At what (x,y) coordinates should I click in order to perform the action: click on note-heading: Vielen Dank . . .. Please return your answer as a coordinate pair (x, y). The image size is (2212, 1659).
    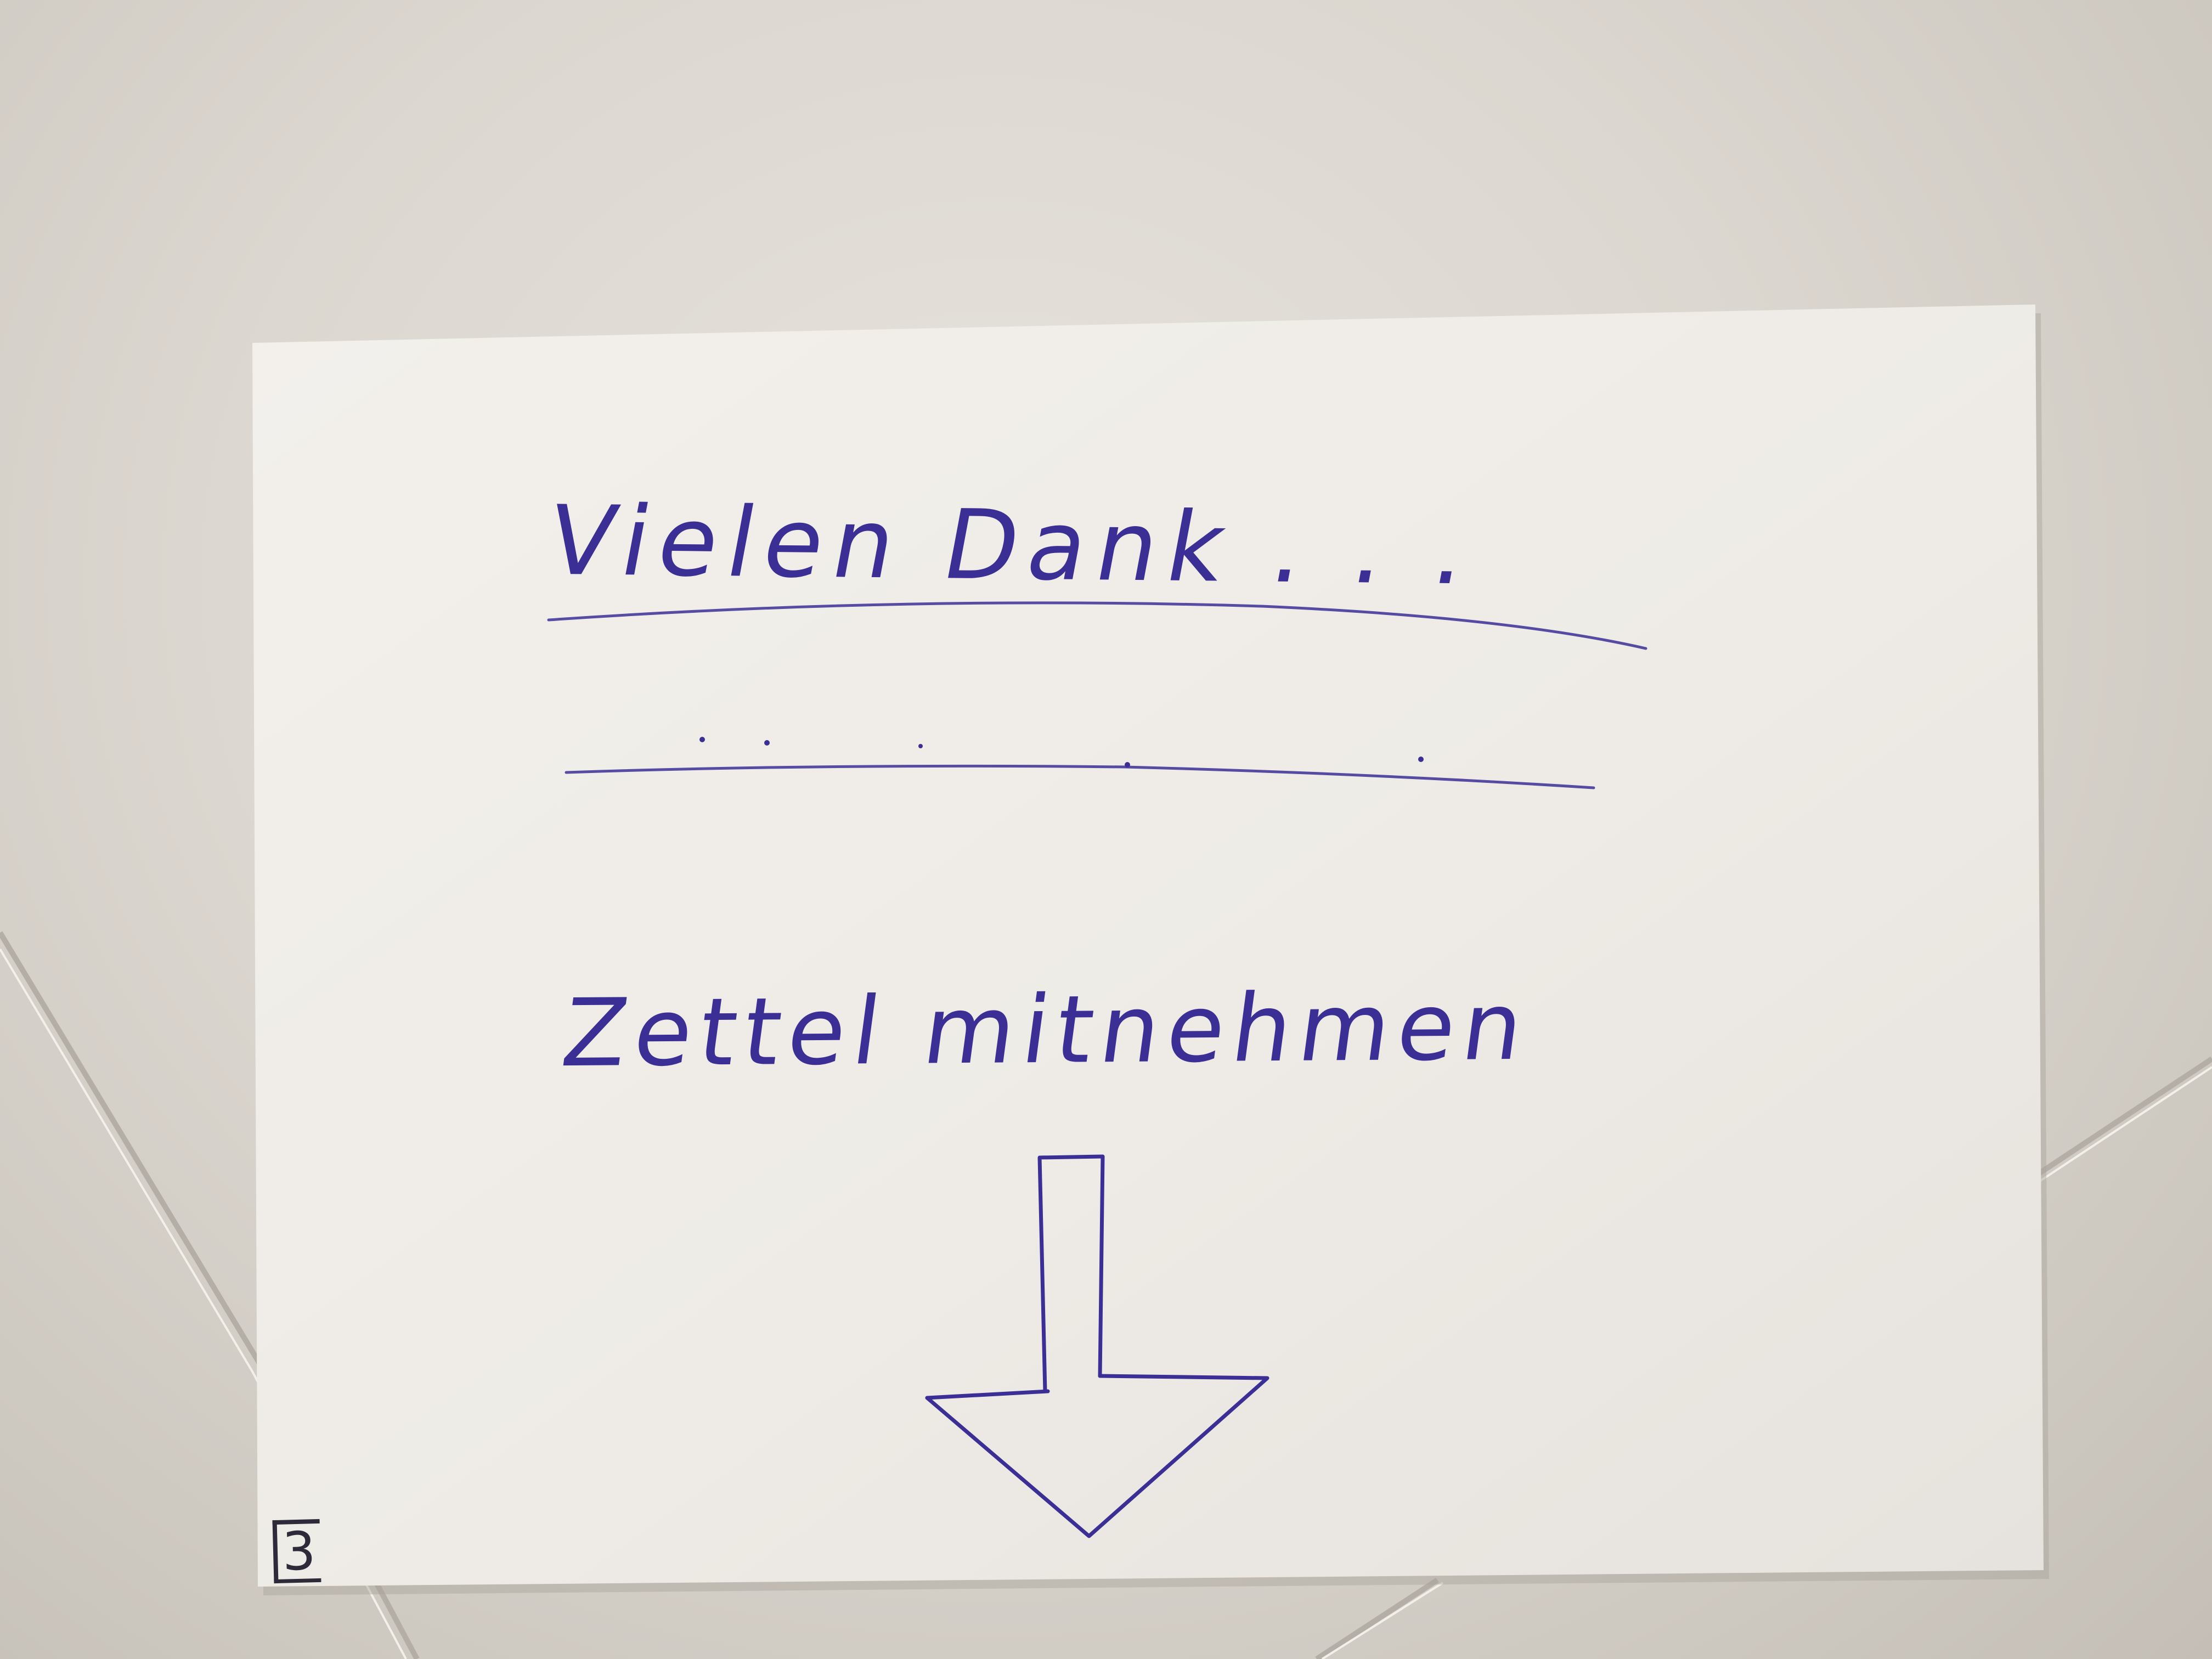
    Looking at the image, I should click on (1012, 546).